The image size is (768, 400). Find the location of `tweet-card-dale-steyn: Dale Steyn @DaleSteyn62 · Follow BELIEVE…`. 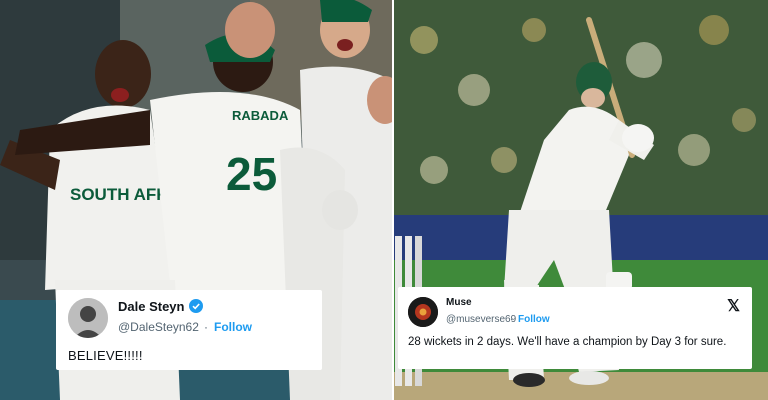

tweet-card-dale-steyn: Dale Steyn @DaleSteyn62 · Follow BELIEVE… is located at coordinates (189, 330).